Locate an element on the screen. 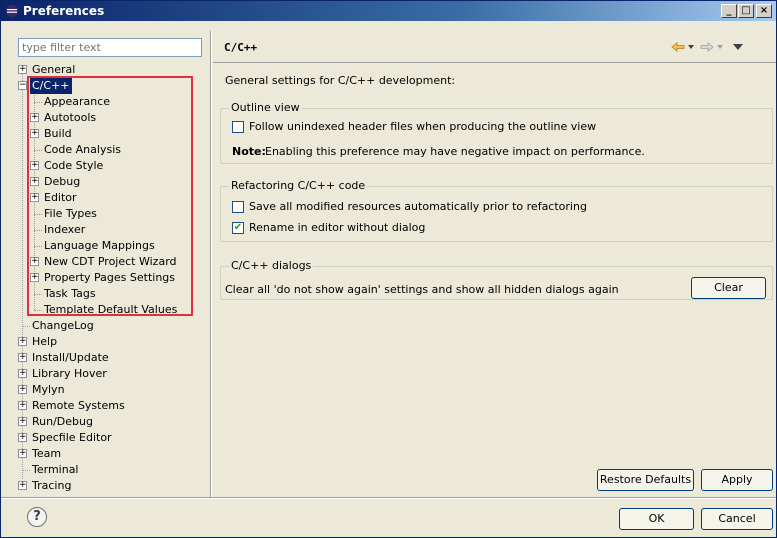 This screenshot has height=538, width=777. rename-in-editor-checkbox: ✔ is located at coordinates (238, 228).